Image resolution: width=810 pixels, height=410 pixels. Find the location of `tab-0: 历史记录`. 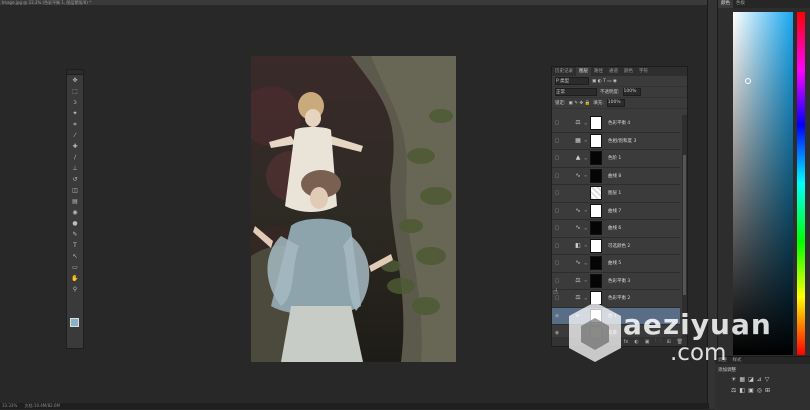

tab-0: 历史记录 is located at coordinates (564, 71).